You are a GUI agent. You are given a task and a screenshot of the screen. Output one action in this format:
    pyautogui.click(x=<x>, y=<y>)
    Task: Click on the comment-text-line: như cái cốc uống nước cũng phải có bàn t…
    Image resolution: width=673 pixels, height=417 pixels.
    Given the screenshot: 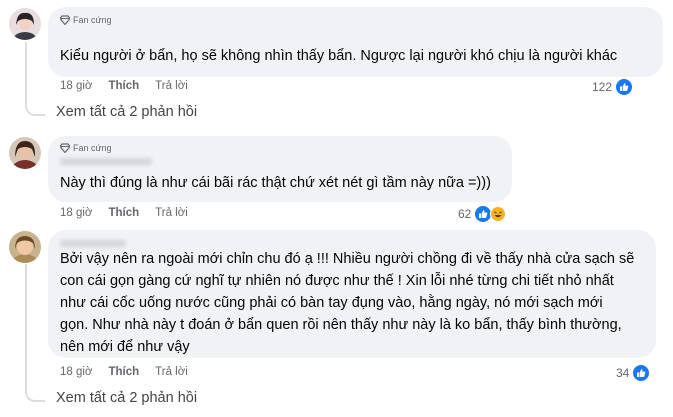 What is the action you would take?
    pyautogui.click(x=331, y=303)
    